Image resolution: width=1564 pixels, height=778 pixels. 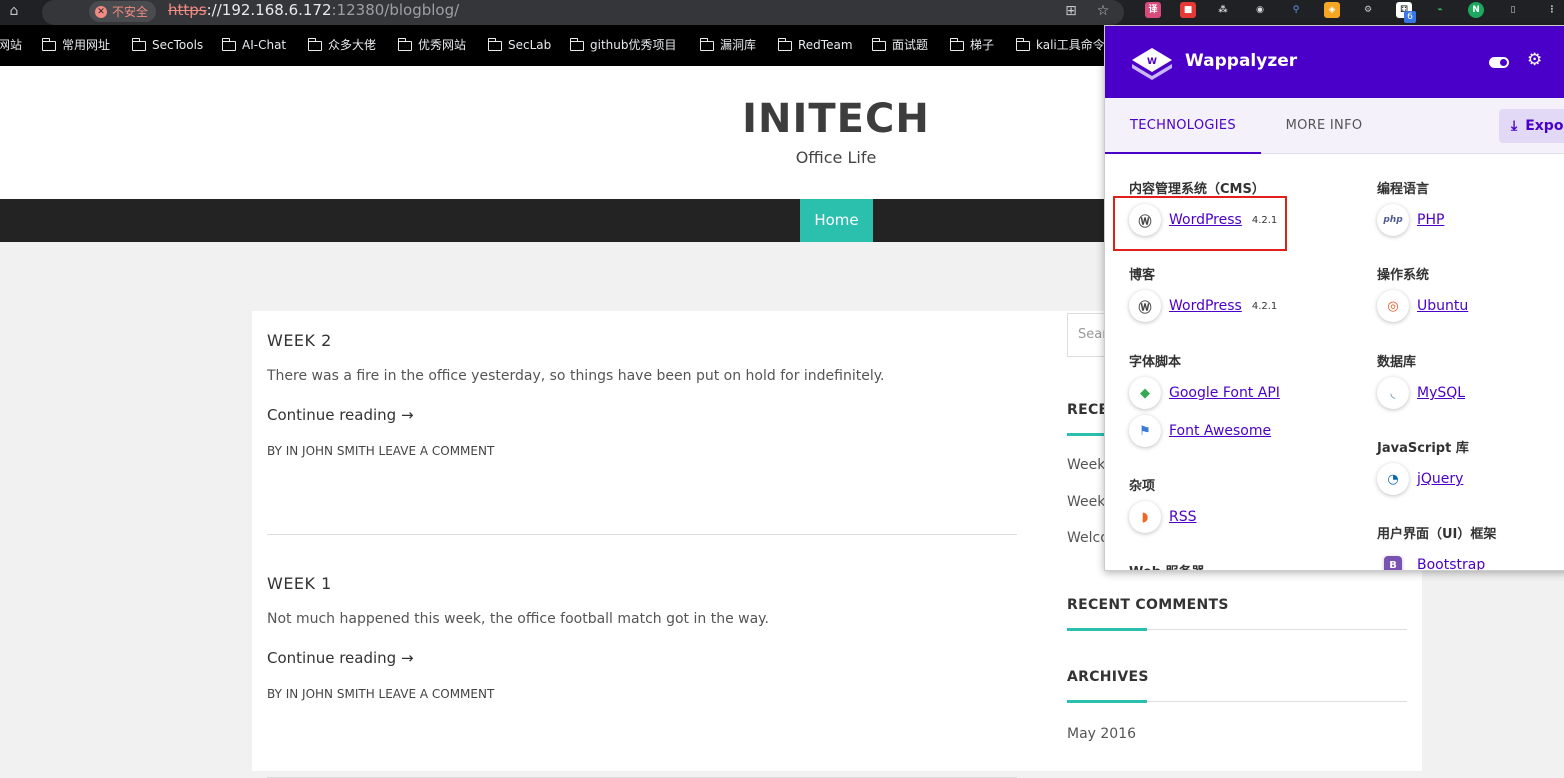 I want to click on tech-name: Font Awesome, so click(x=1220, y=431).